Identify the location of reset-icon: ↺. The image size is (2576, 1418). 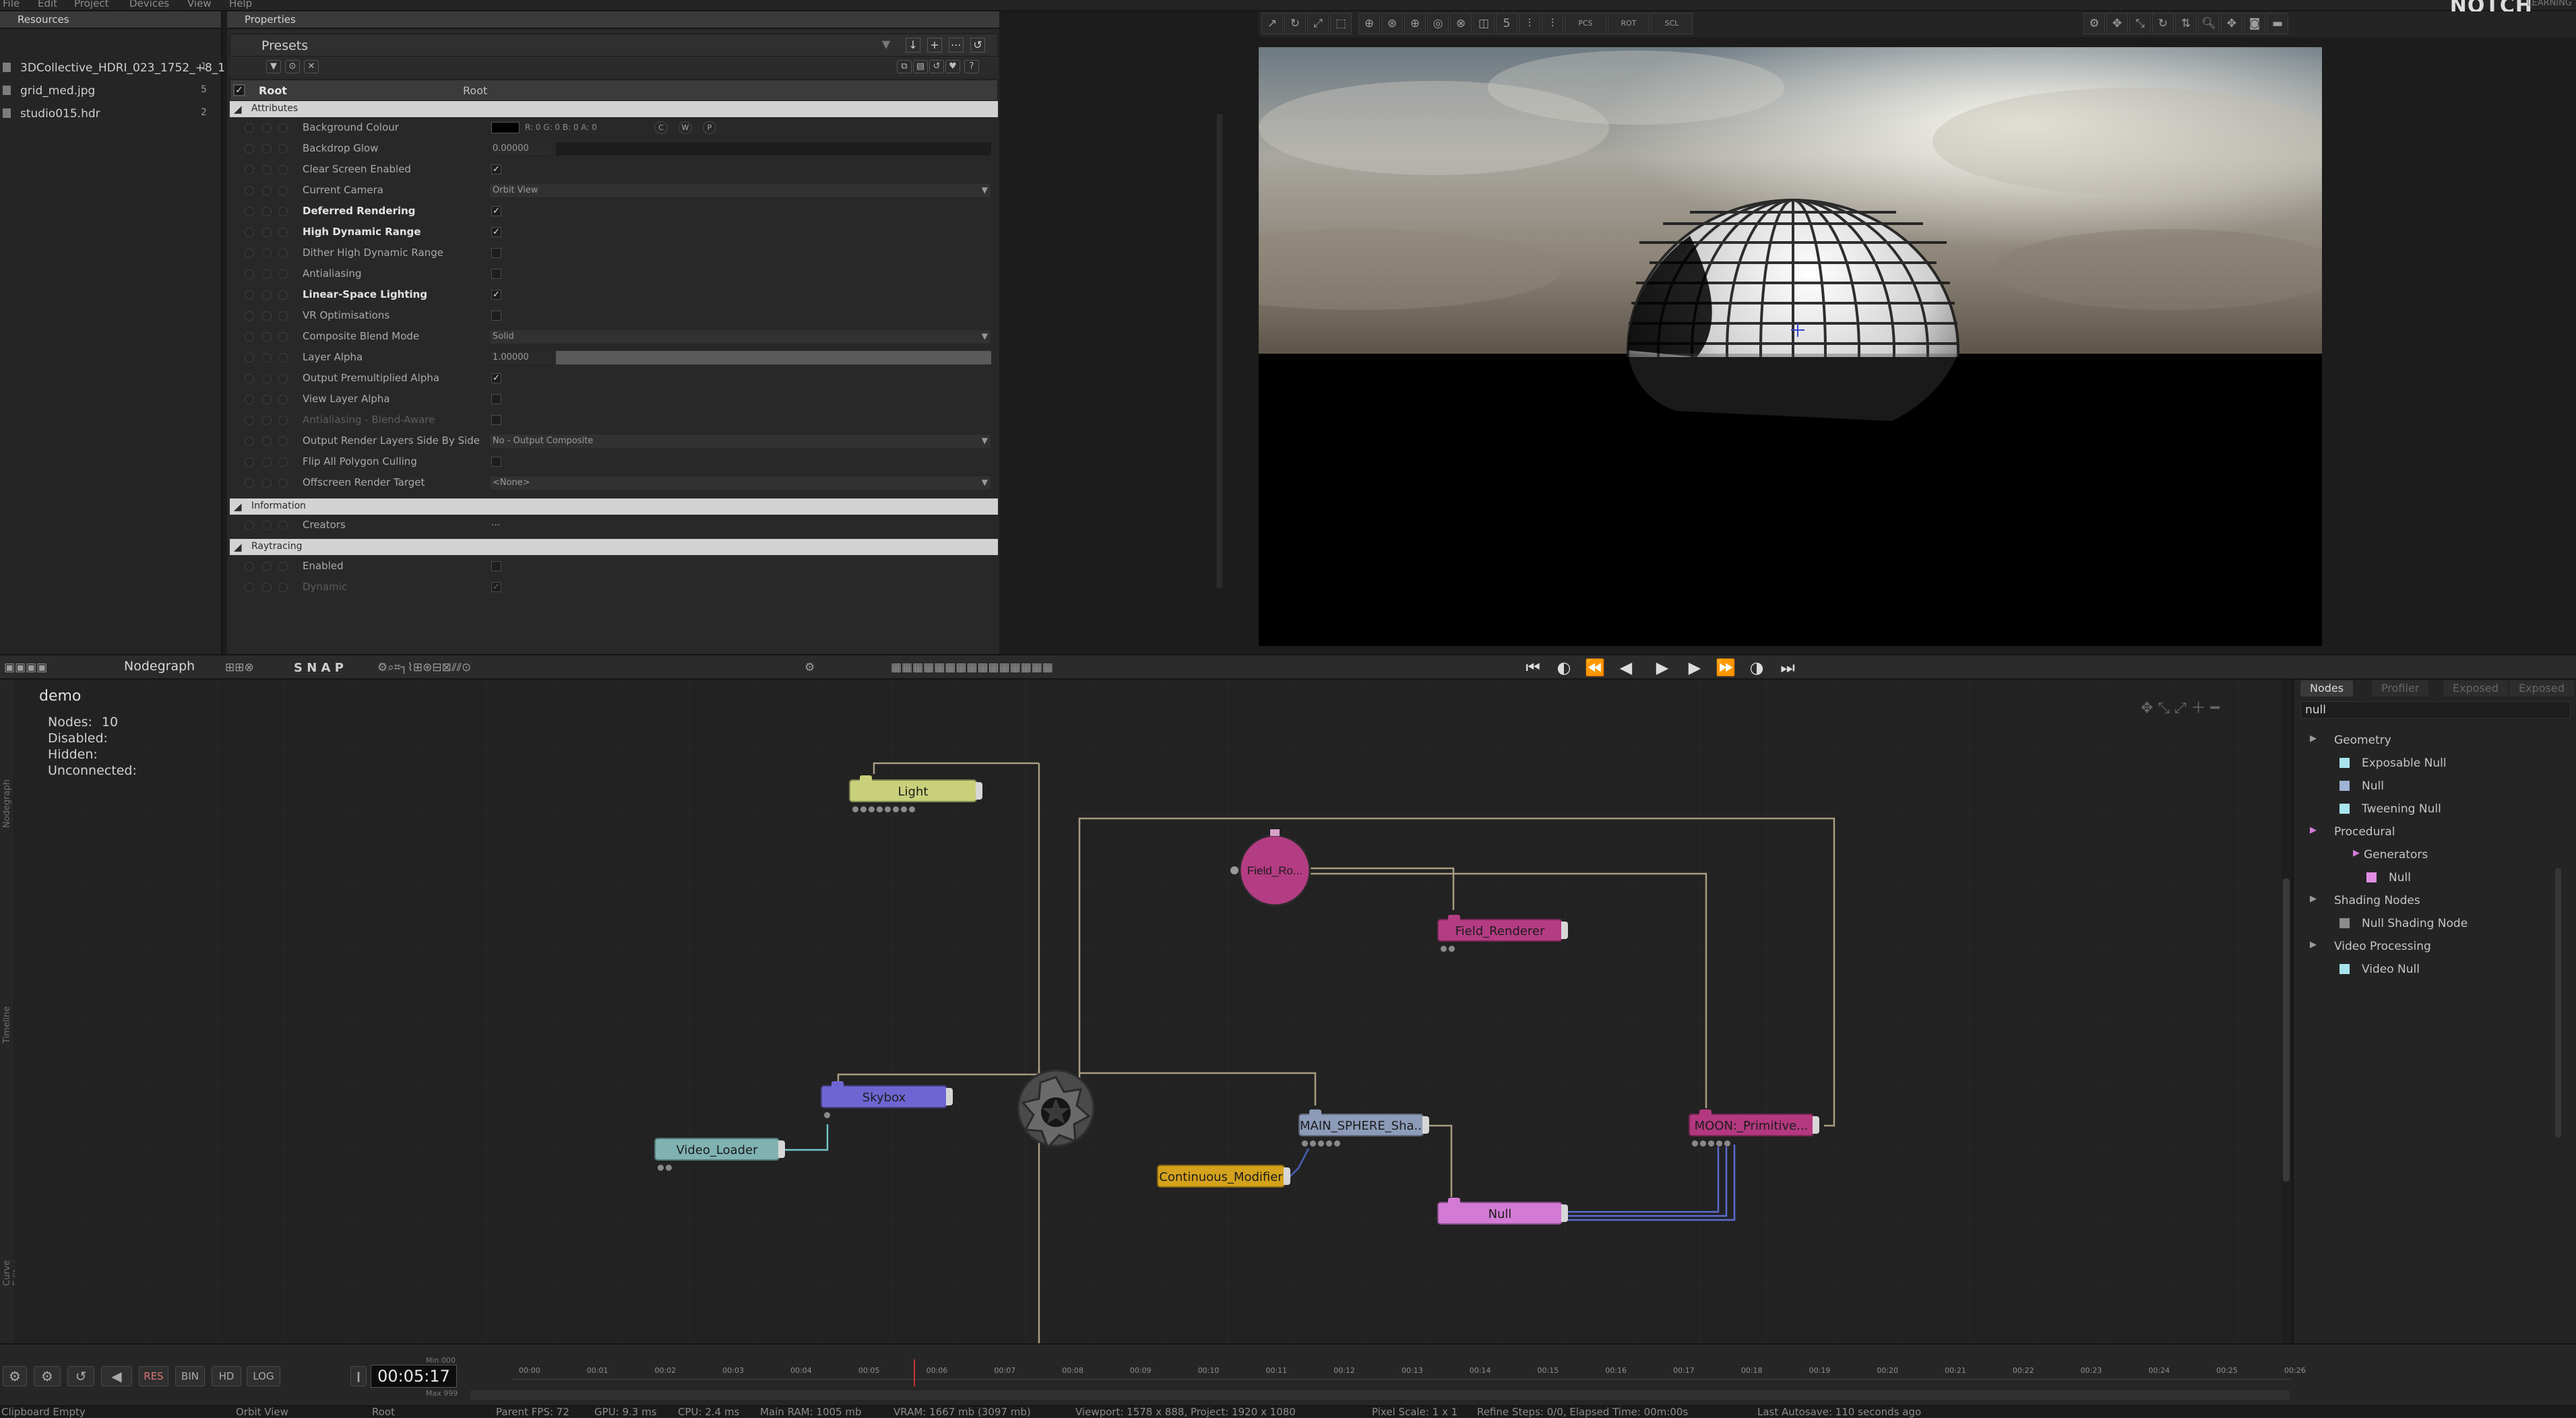
(936, 66).